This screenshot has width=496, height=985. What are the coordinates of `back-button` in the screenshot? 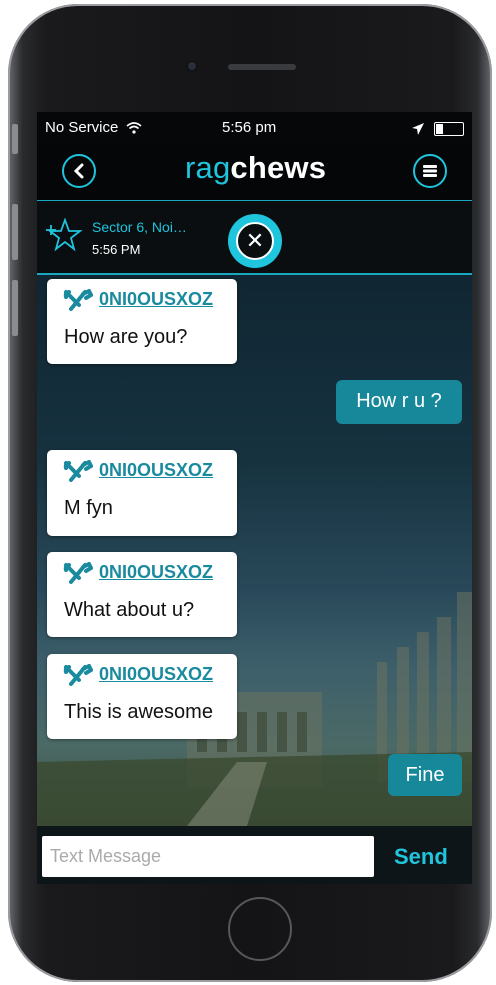 It's located at (79, 171).